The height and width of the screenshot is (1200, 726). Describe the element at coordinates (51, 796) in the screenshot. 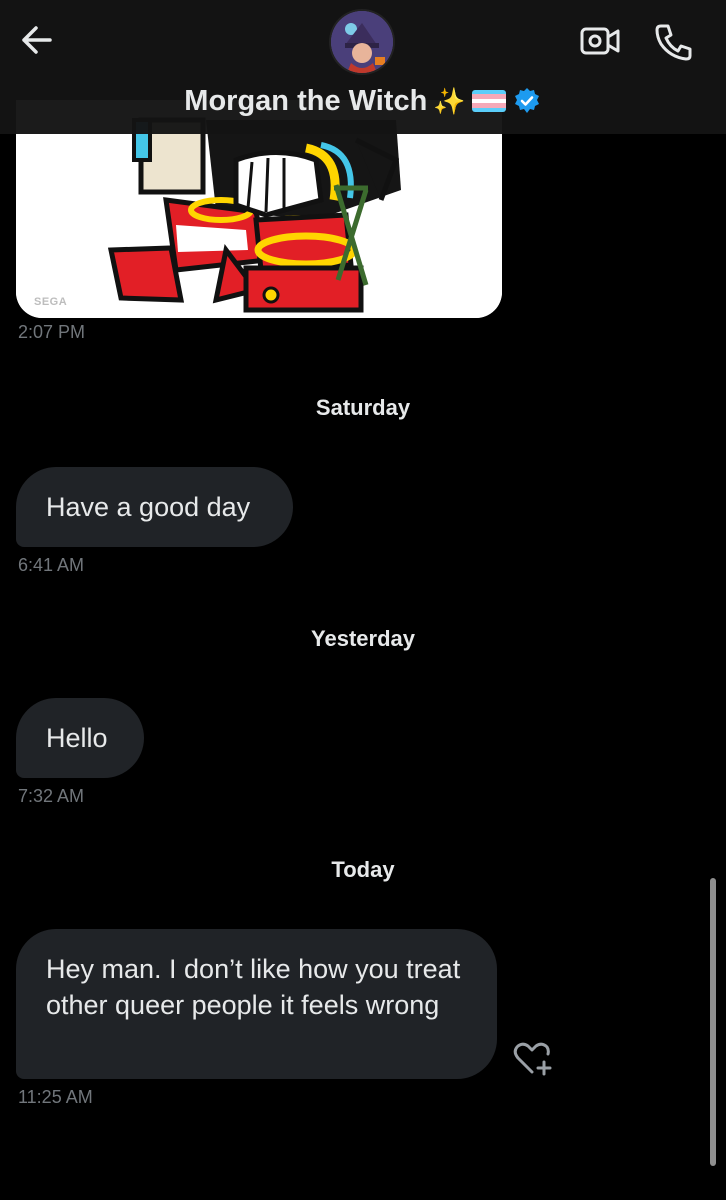

I see `message-timestamp: 7:32 AM` at that location.